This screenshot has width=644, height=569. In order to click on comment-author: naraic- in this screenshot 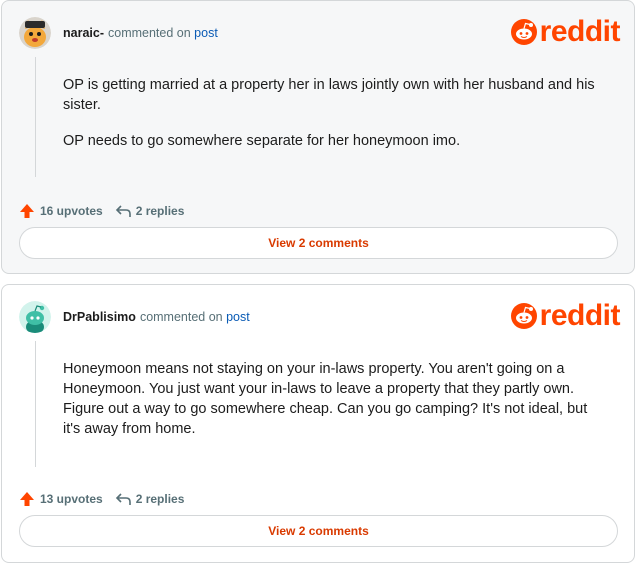, I will do `click(83, 33)`.